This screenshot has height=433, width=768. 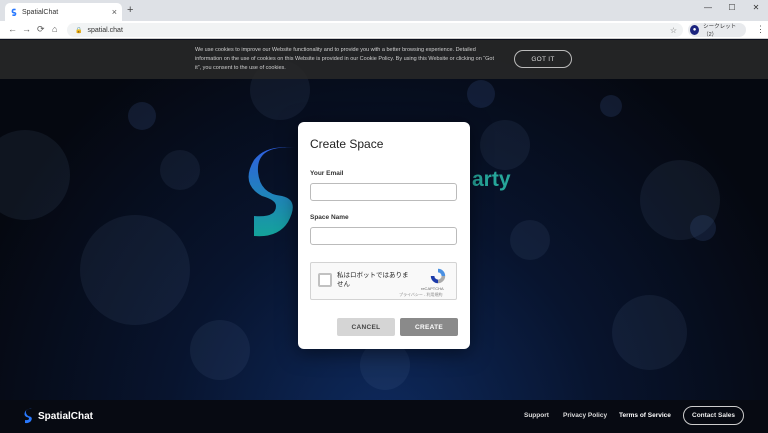 I want to click on recaptcha-widget: 私はロボットではありません reCAPTCHA プライバシー - 利用規約, so click(x=383, y=281).